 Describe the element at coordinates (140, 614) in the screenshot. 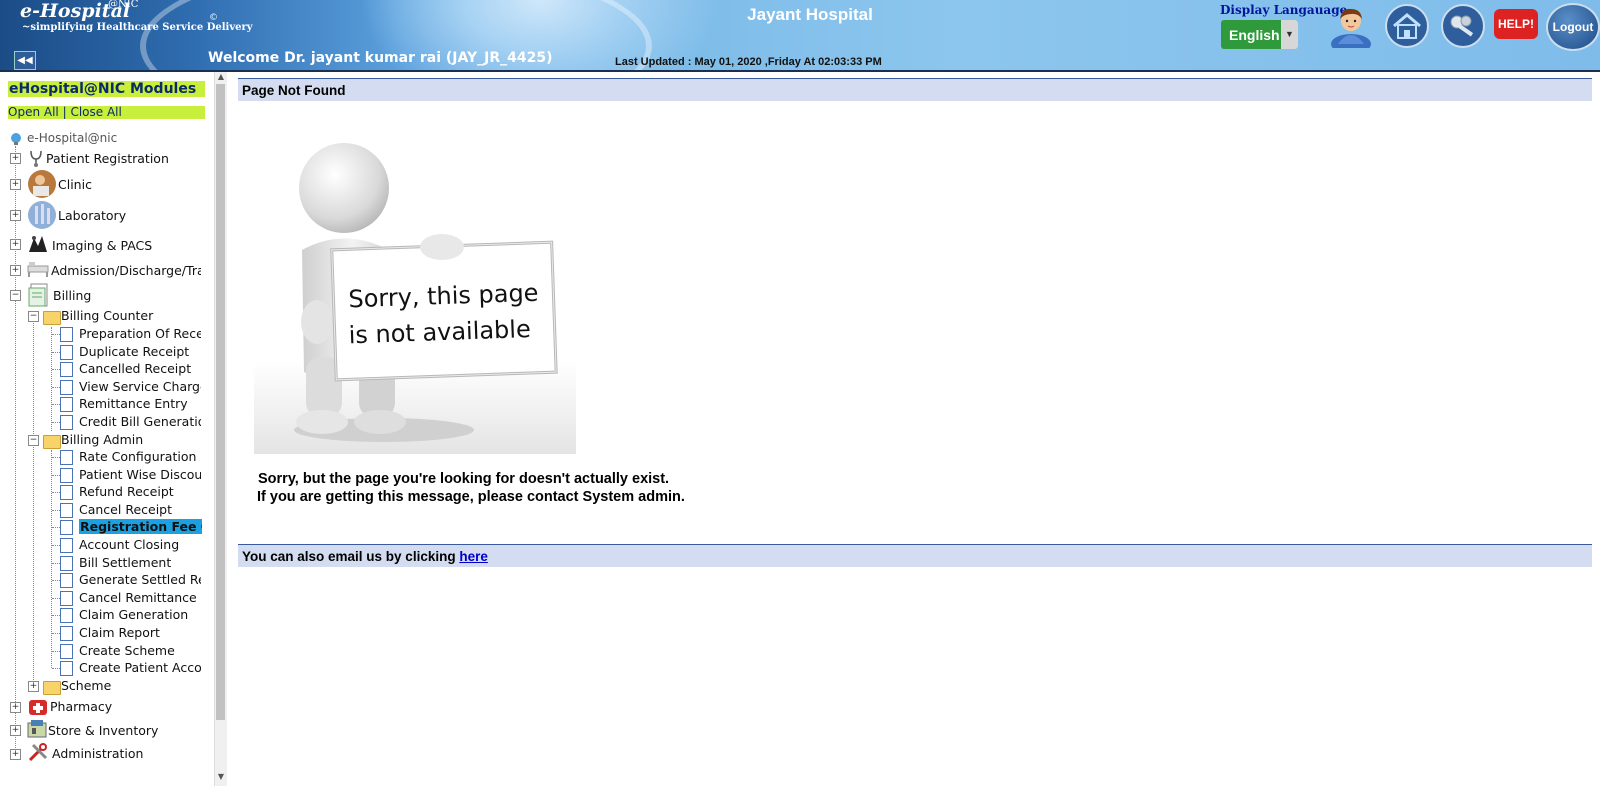

I see `billing-admin-item: Claim Generation` at that location.